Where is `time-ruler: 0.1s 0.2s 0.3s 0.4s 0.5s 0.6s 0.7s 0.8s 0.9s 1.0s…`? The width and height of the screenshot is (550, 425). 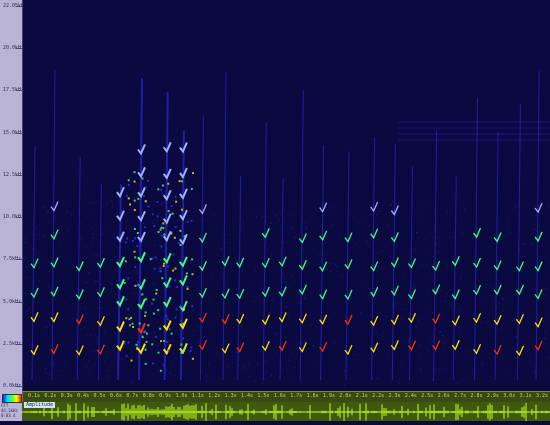 time-ruler: 0.1s 0.2s 0.3s 0.4s 0.5s 0.6s 0.7s 0.8s 0.9s 1.0s… is located at coordinates (286, 396).